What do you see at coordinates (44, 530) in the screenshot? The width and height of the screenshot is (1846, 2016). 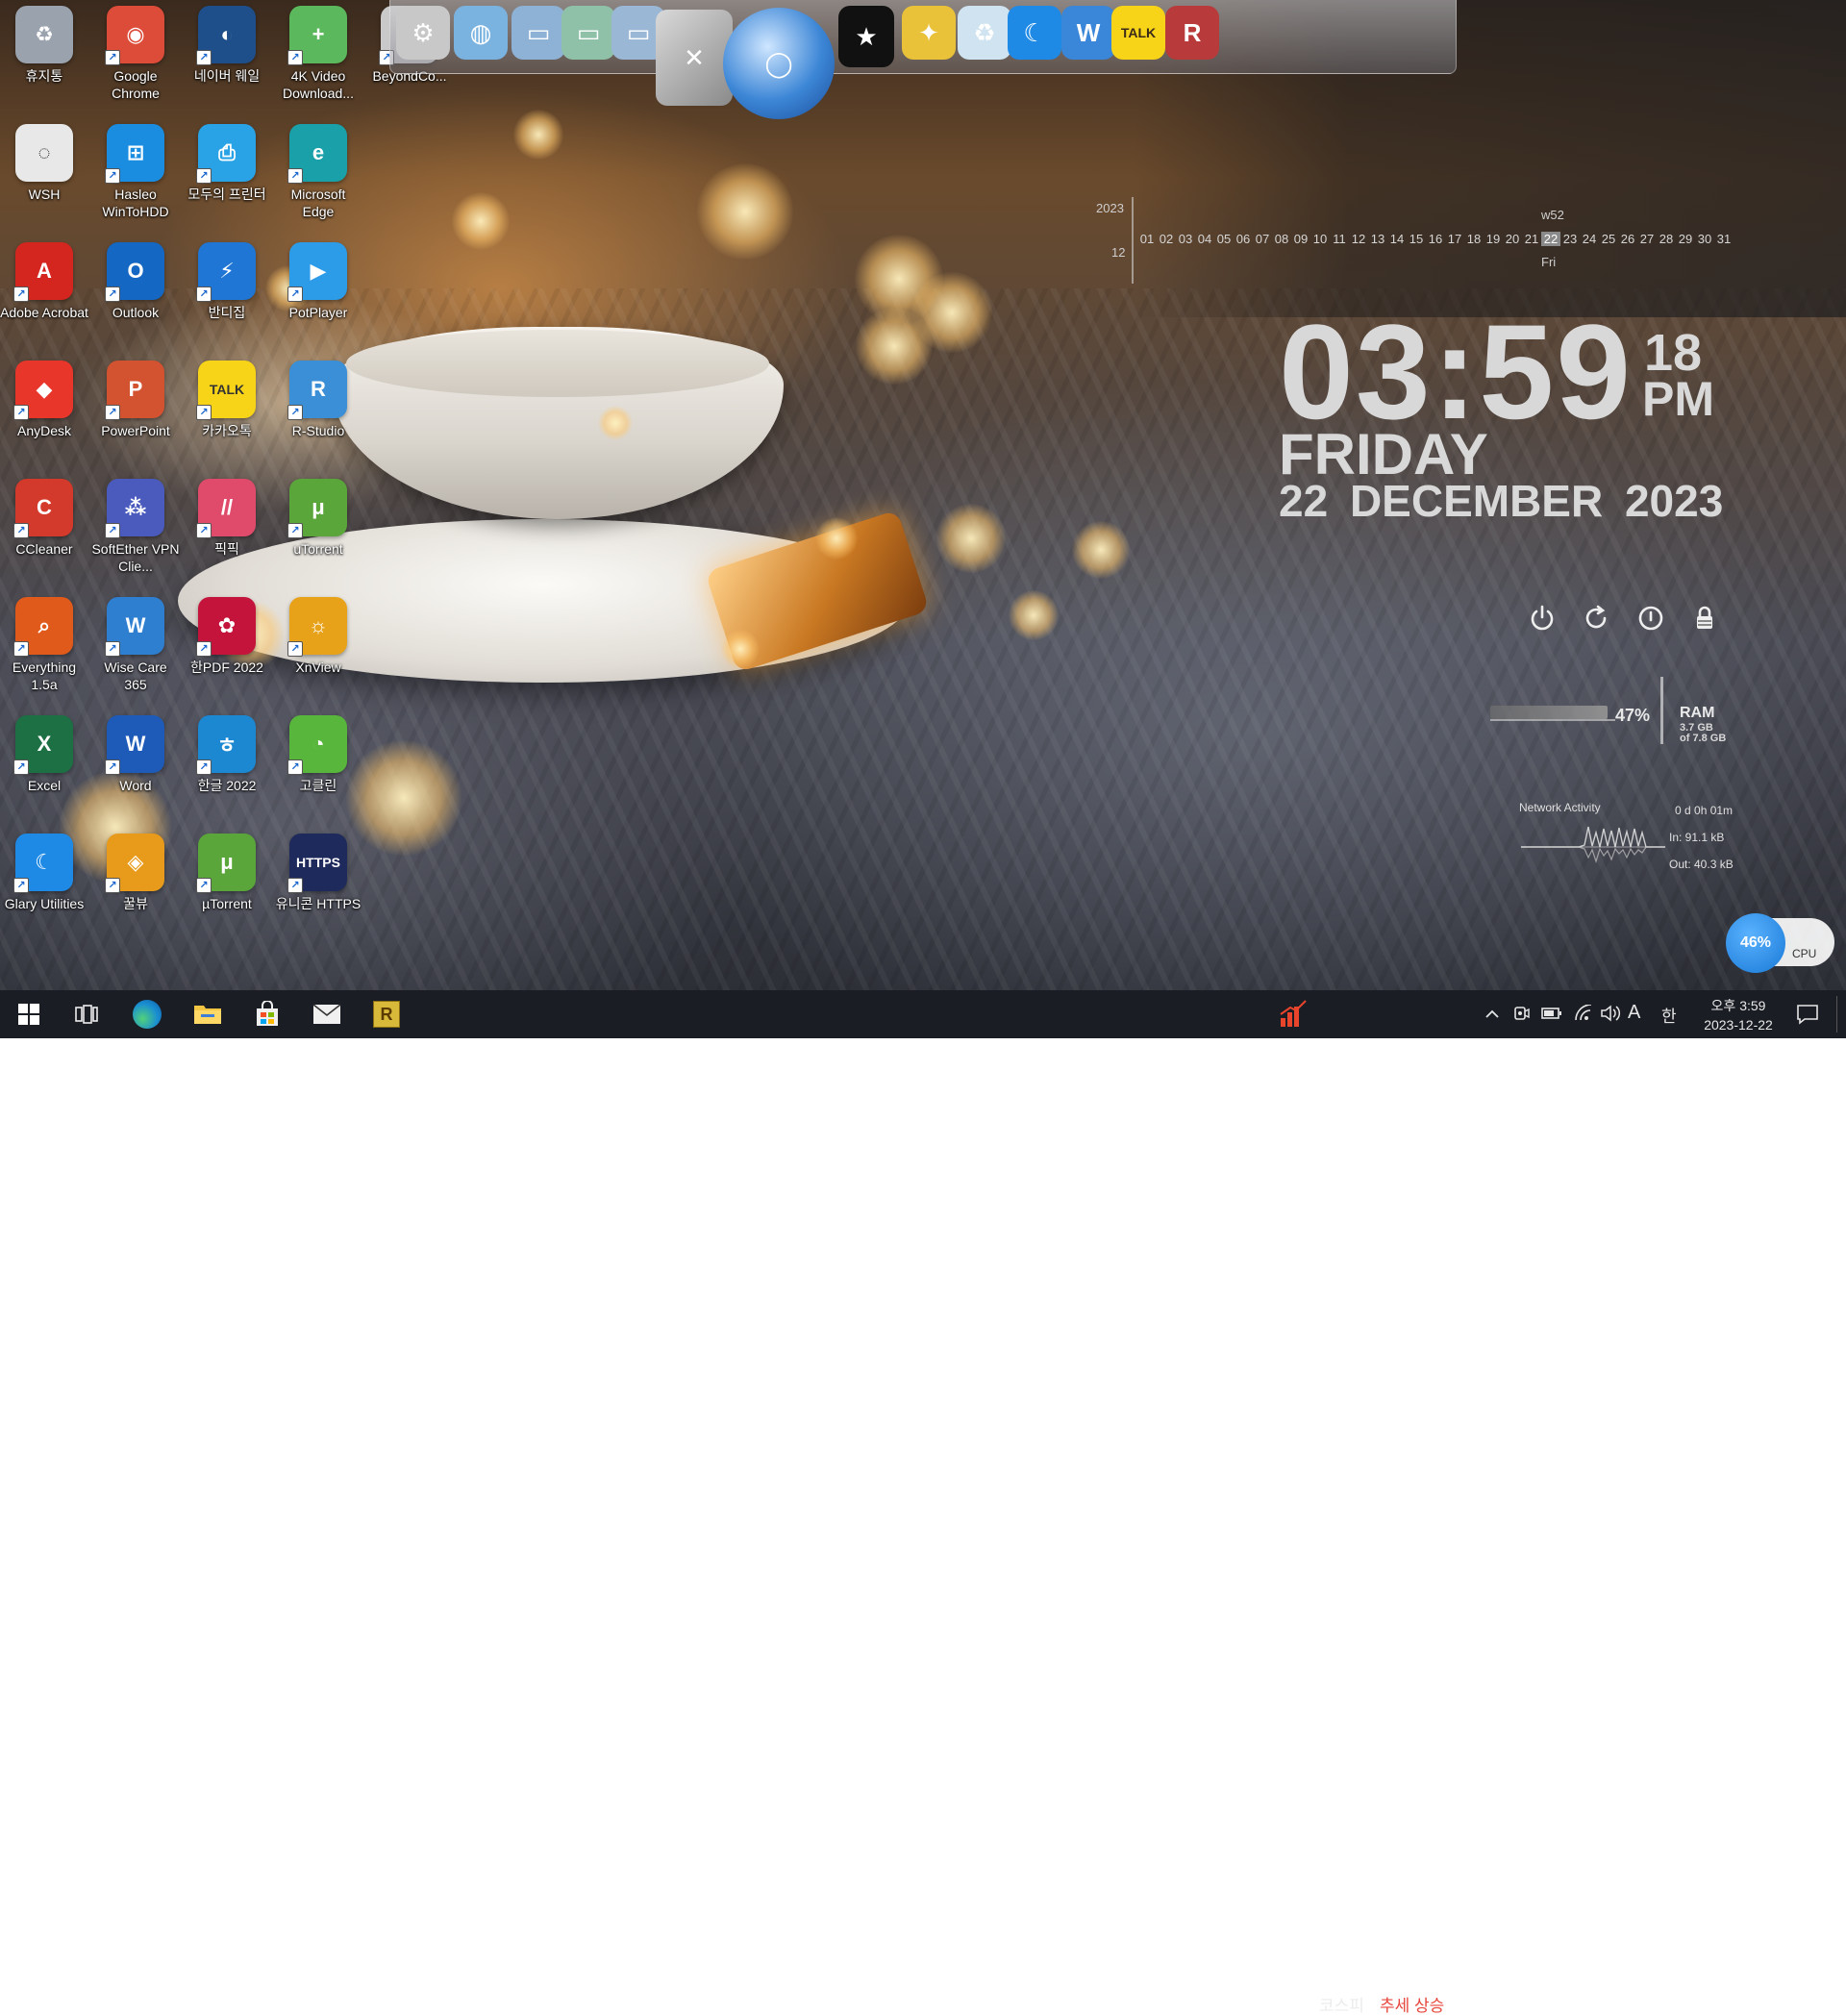 I see `desktop-icon-ccleaner: C ↗ CCleaner` at bounding box center [44, 530].